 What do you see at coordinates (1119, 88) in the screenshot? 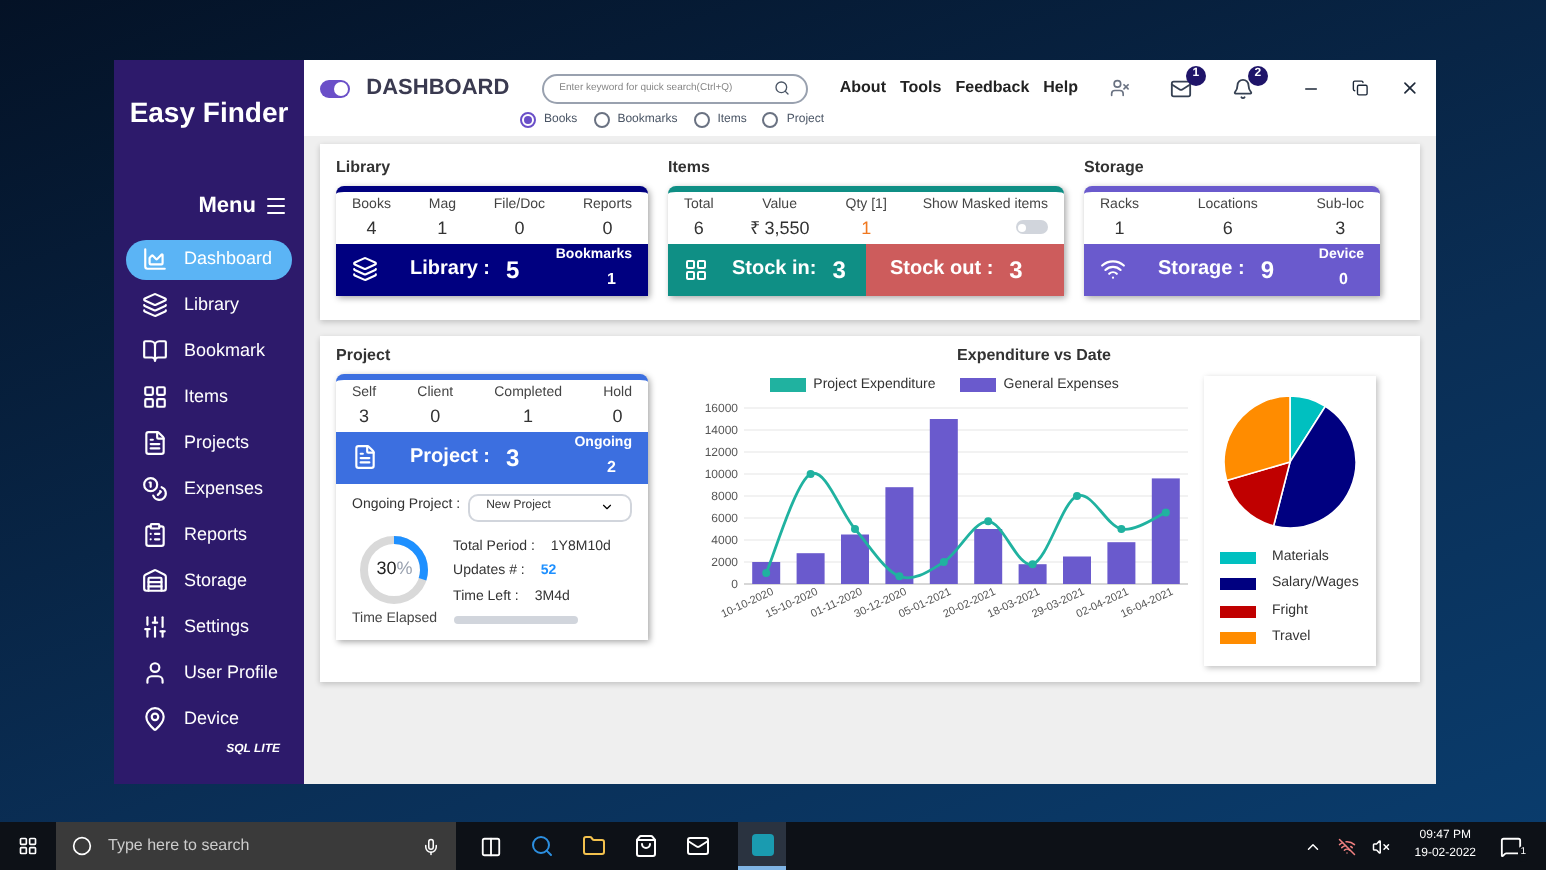
I see `user-blocked-icon` at bounding box center [1119, 88].